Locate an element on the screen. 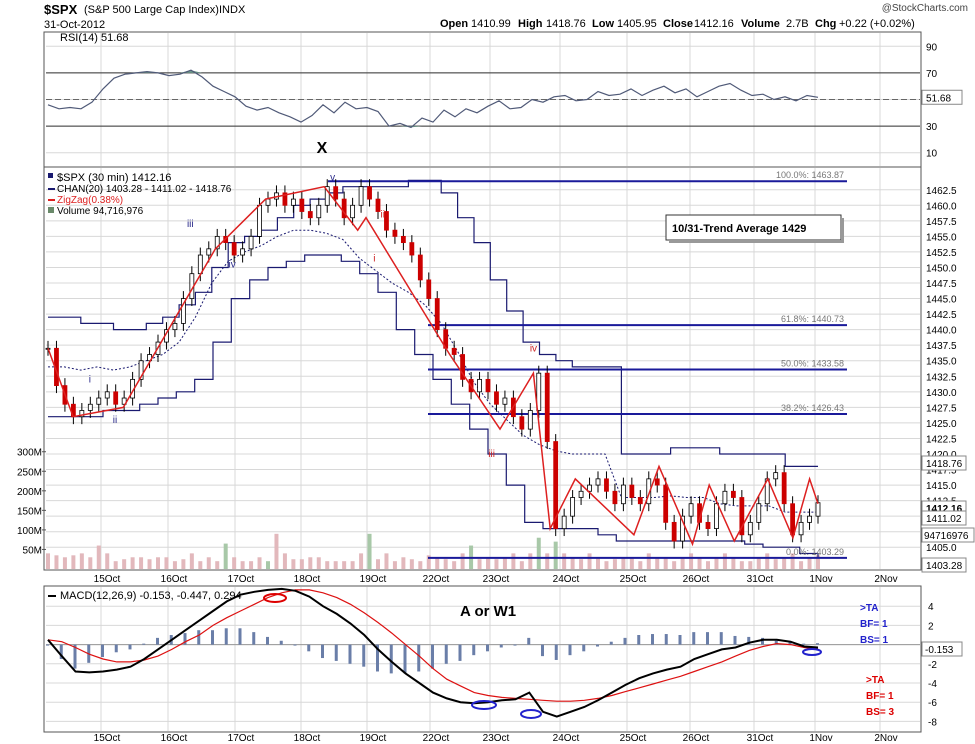 The image size is (975, 744). close-label: Close is located at coordinates (678, 24).